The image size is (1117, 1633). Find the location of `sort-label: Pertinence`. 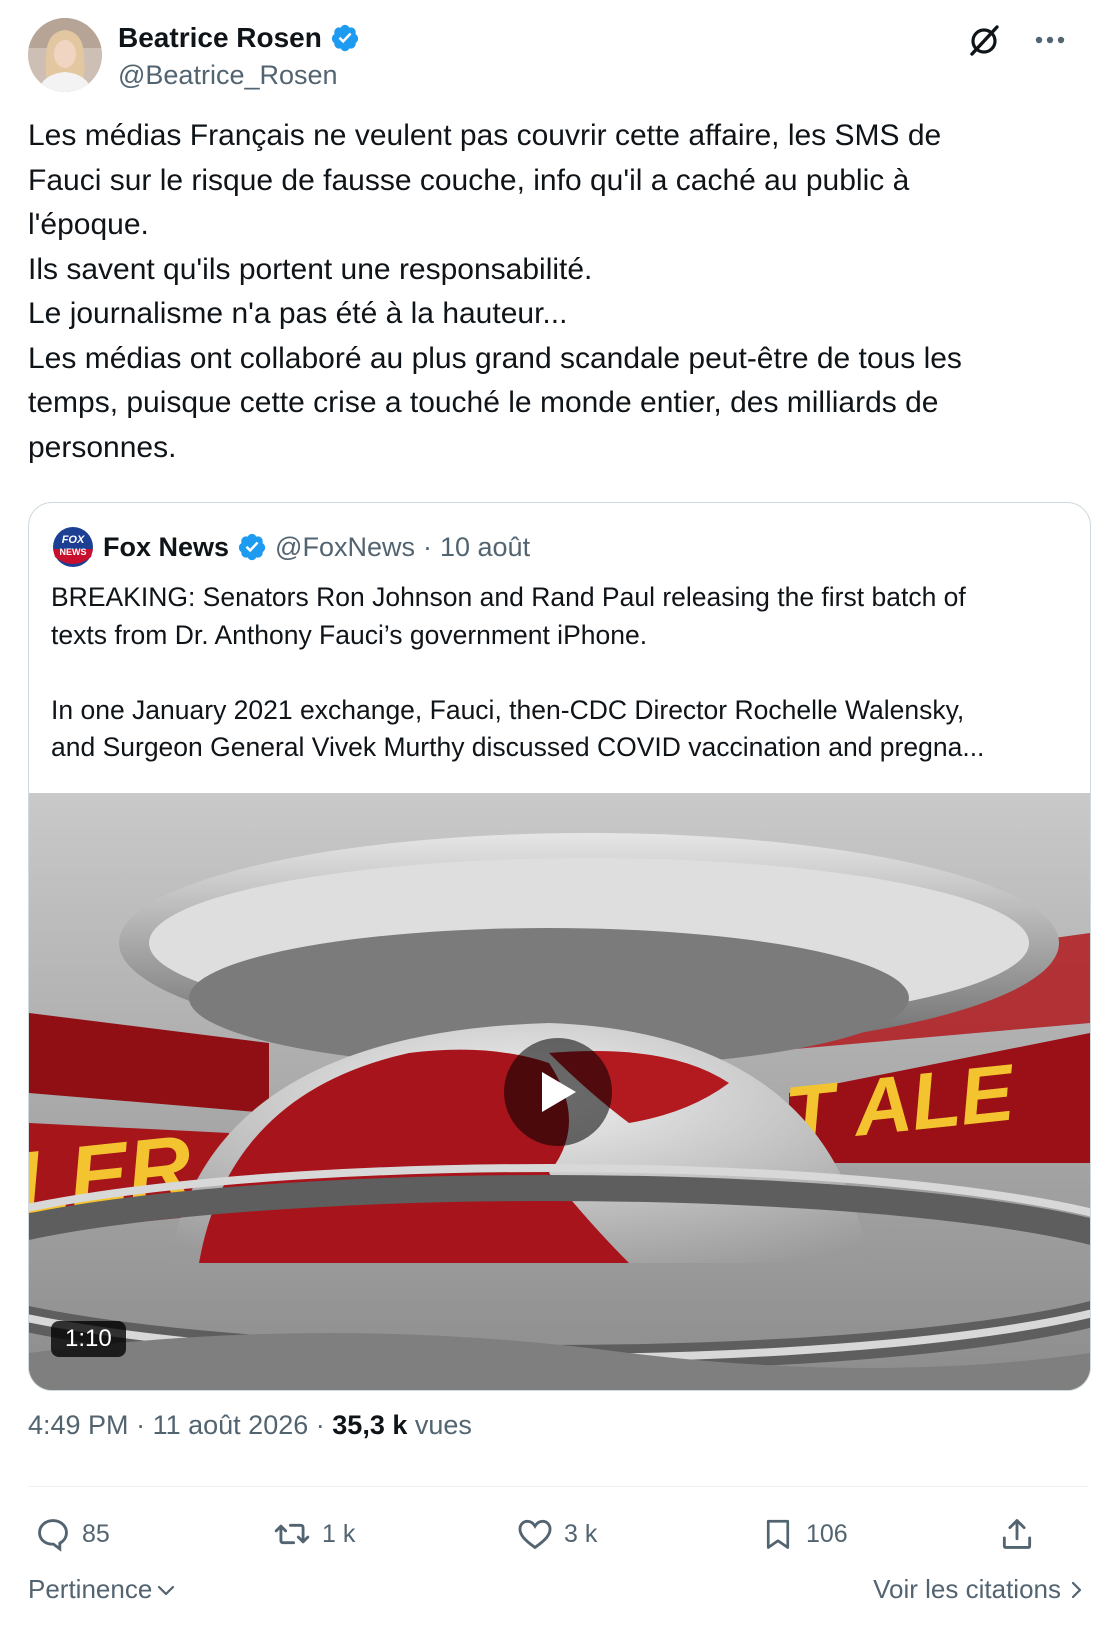

sort-label: Pertinence is located at coordinates (90, 1589).